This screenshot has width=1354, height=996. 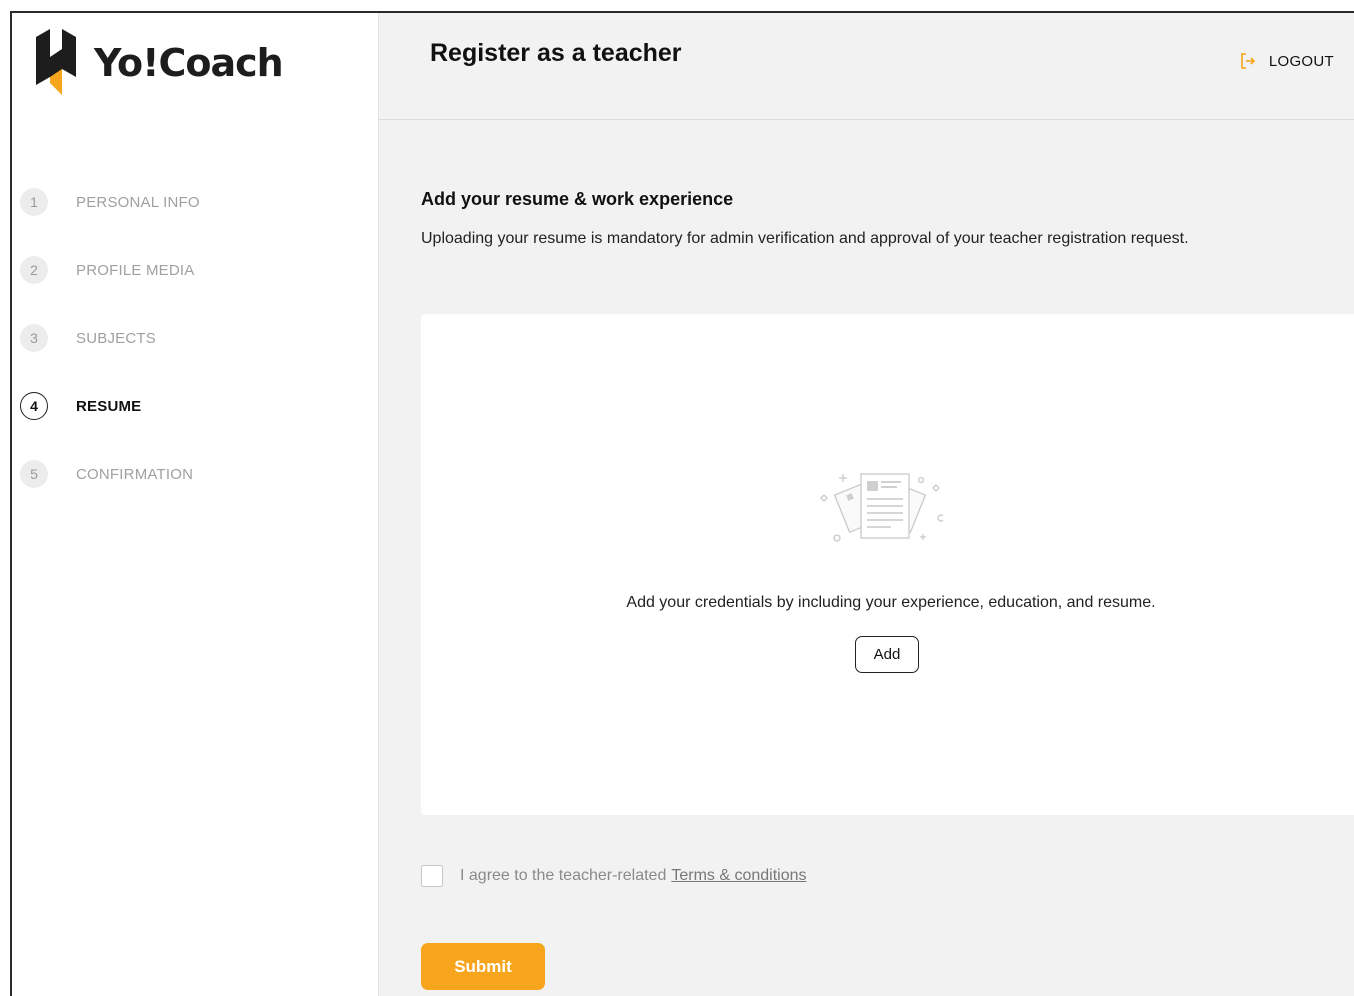 What do you see at coordinates (34, 406) in the screenshot?
I see `step-number: 4` at bounding box center [34, 406].